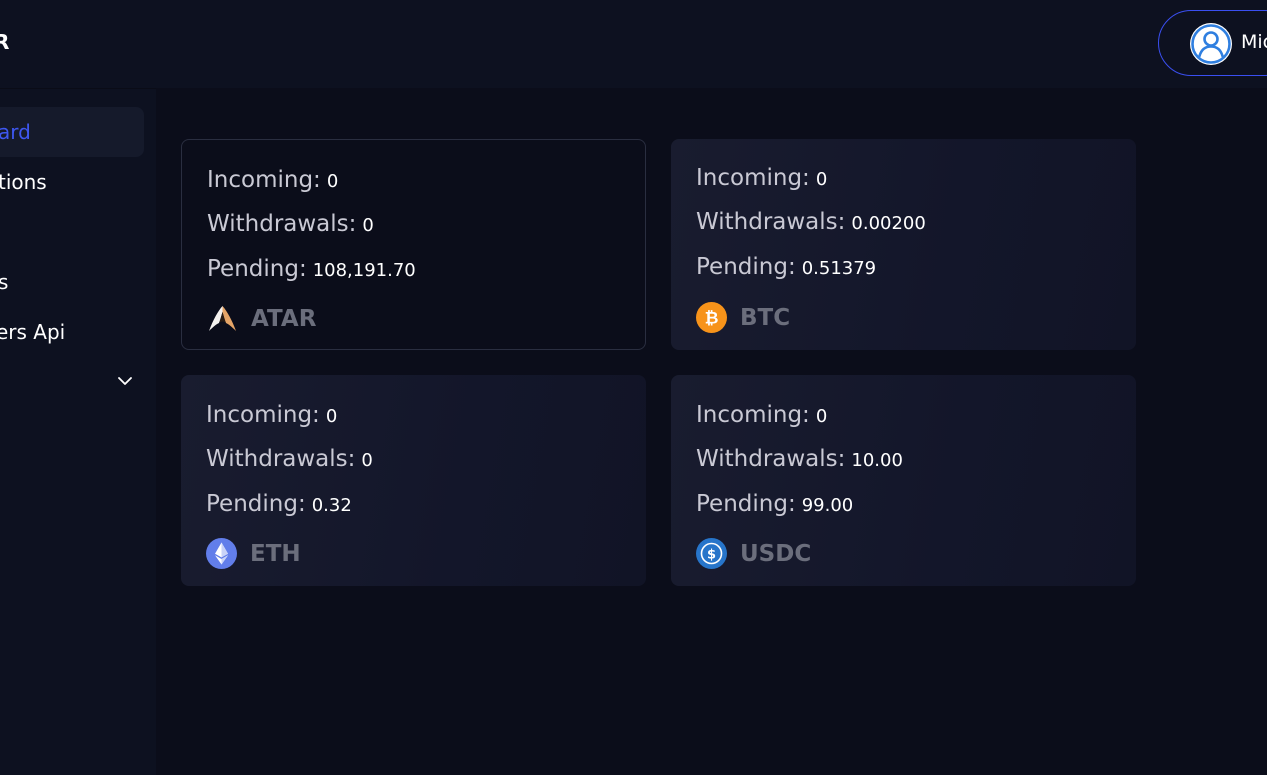 The image size is (1267, 775). I want to click on app-logo: R, so click(5, 42).